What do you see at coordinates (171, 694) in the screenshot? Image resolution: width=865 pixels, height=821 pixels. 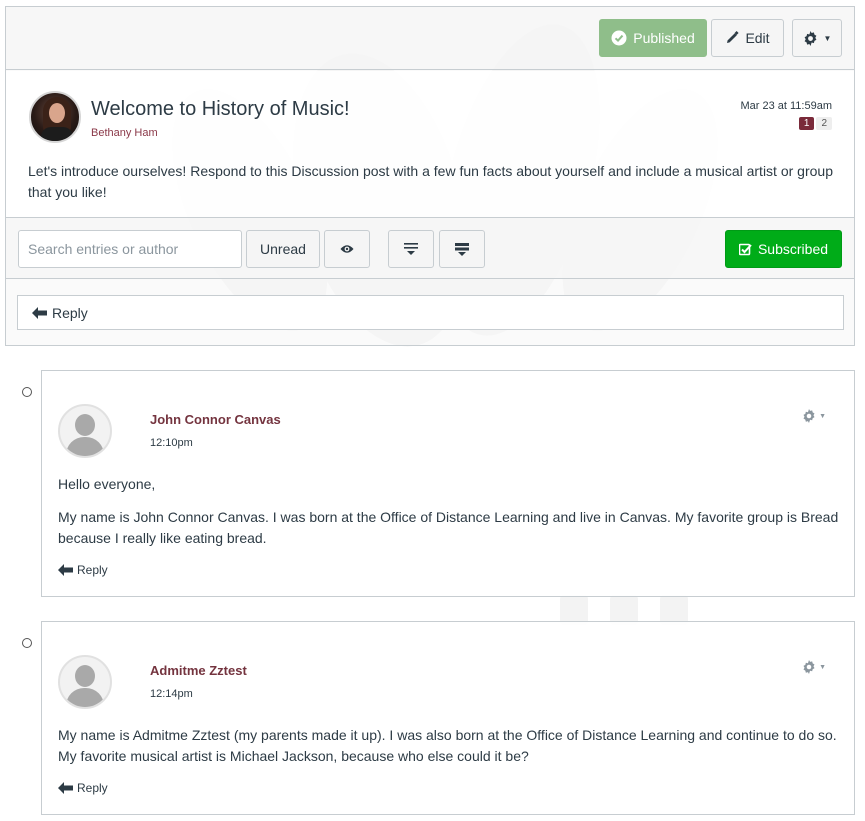 I see `entry-time: 12:14pm` at bounding box center [171, 694].